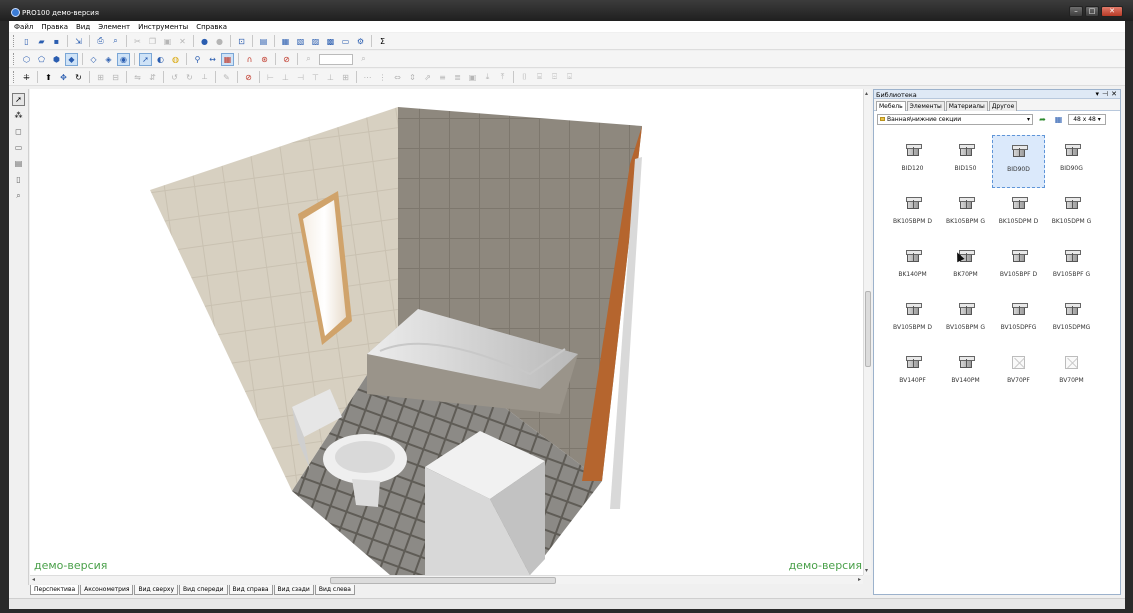 Image resolution: width=1133 pixels, height=613 pixels. What do you see at coordinates (345, 77) in the screenshot?
I see `align-middle-icon: ⊞` at bounding box center [345, 77].